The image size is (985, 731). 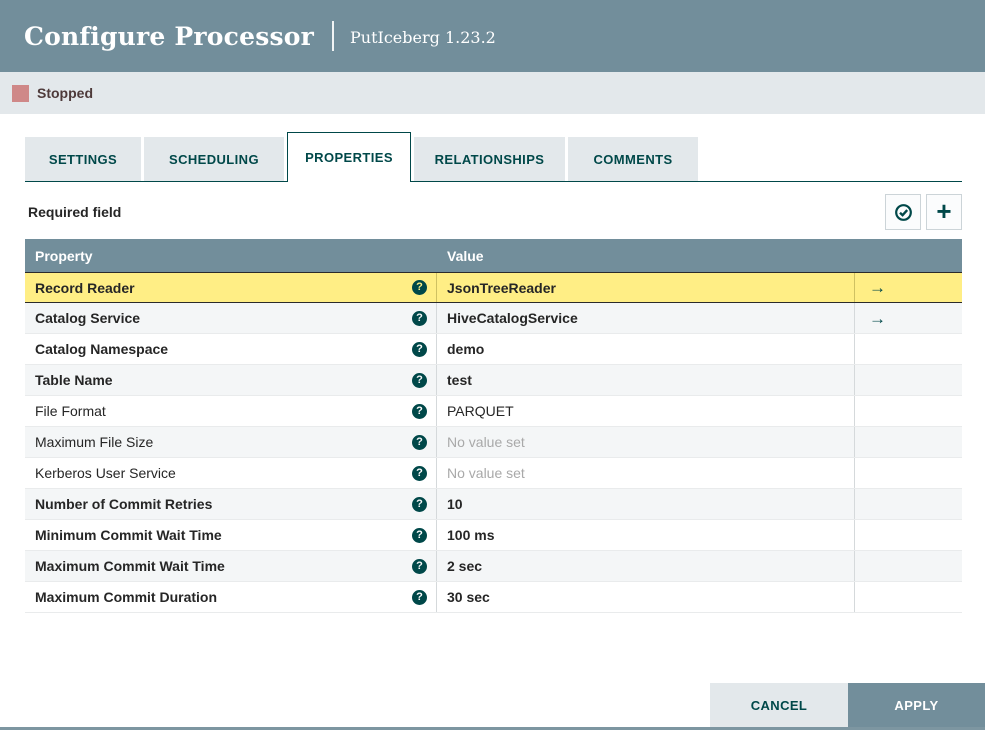 What do you see at coordinates (493, 212) in the screenshot?
I see `properties-toolbar: Required field +` at bounding box center [493, 212].